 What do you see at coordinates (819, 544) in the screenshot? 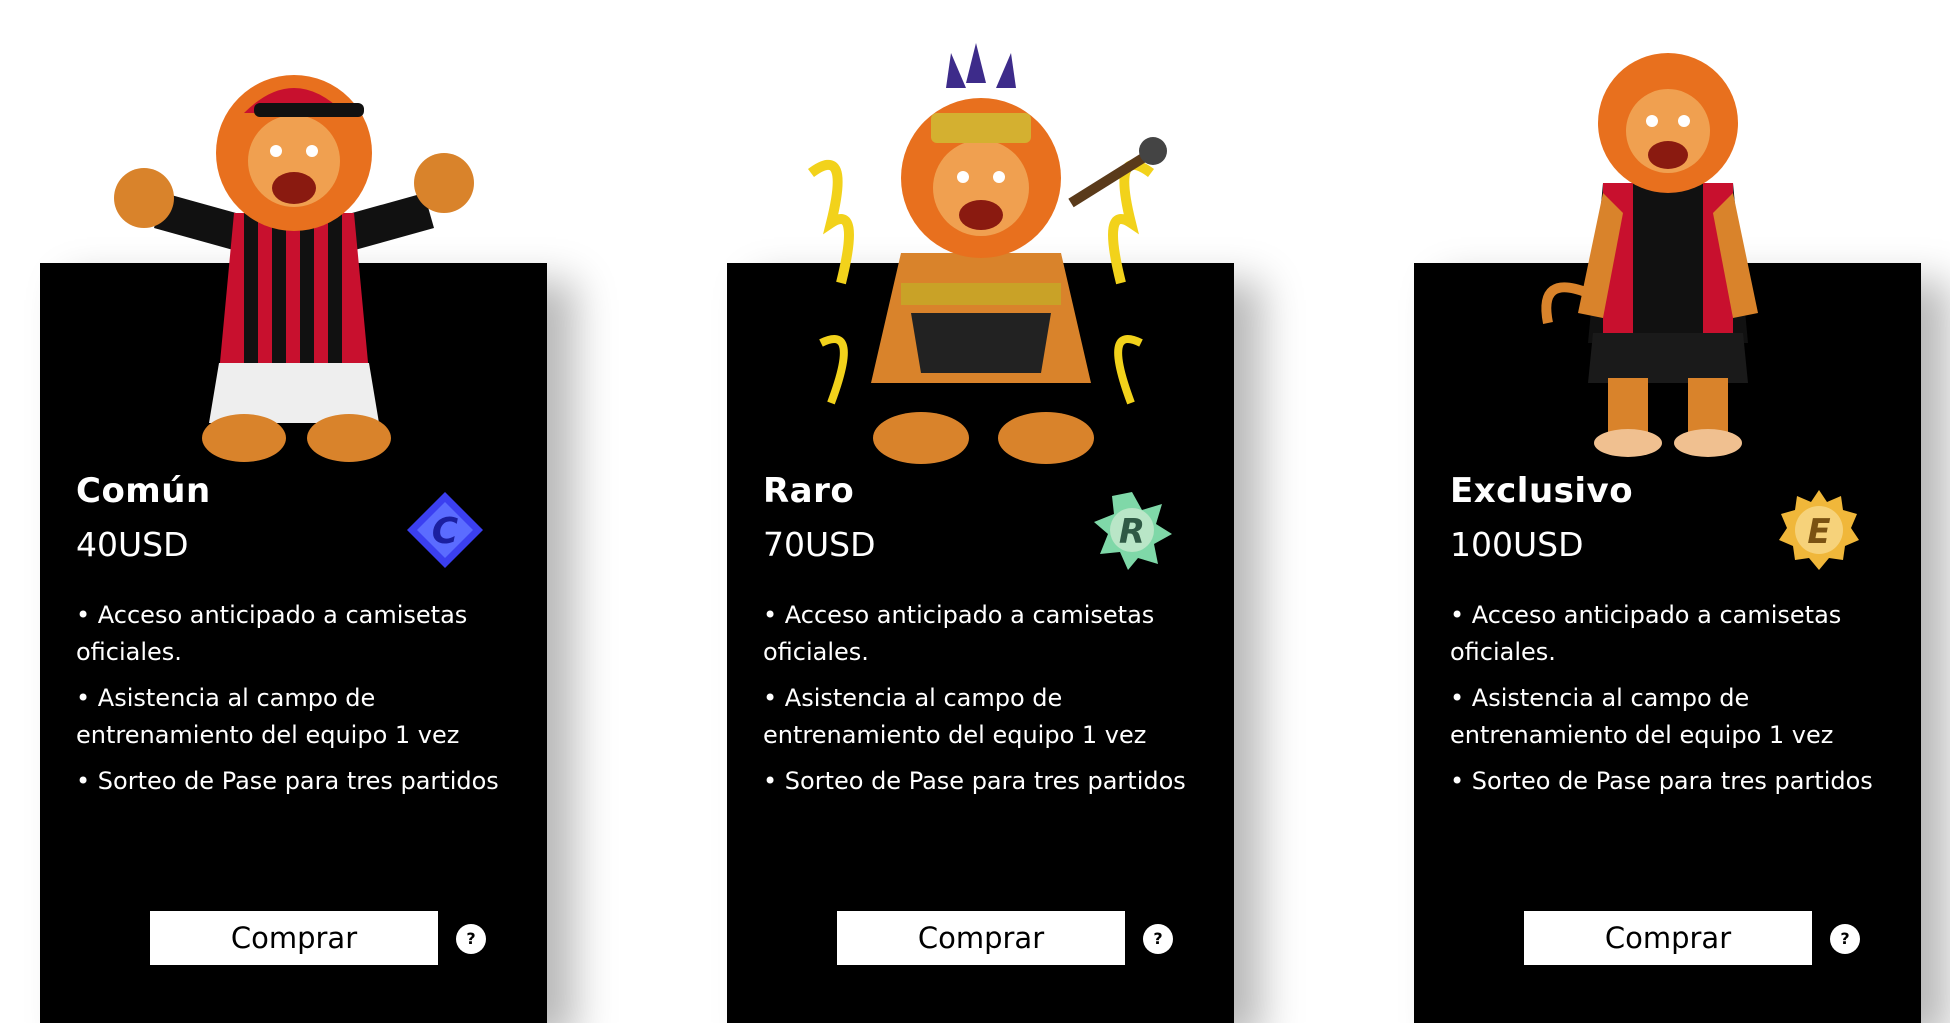
I see `tier-price: 70USD` at bounding box center [819, 544].